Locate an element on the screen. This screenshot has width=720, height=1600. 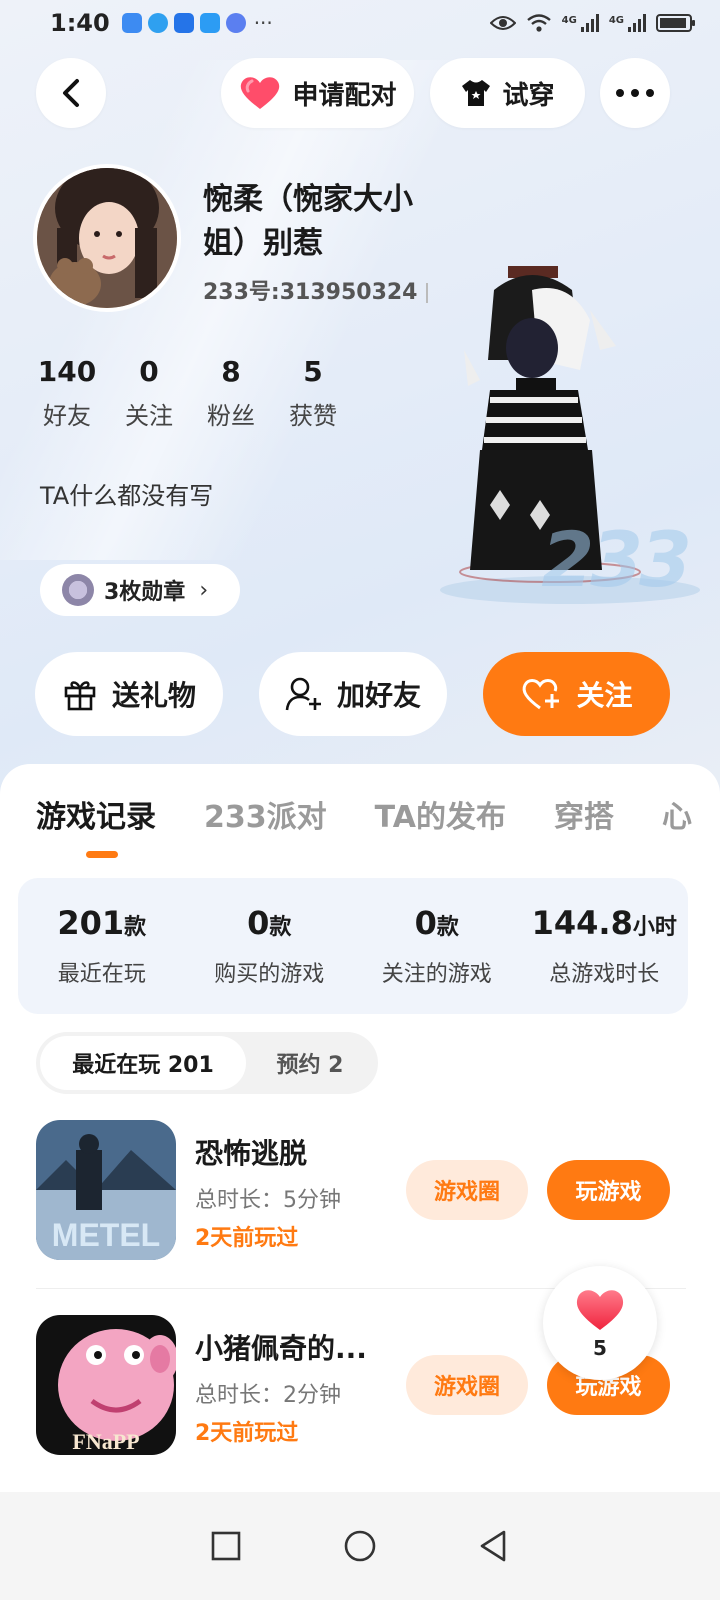
notification-icons is located at coordinates (183, 23).